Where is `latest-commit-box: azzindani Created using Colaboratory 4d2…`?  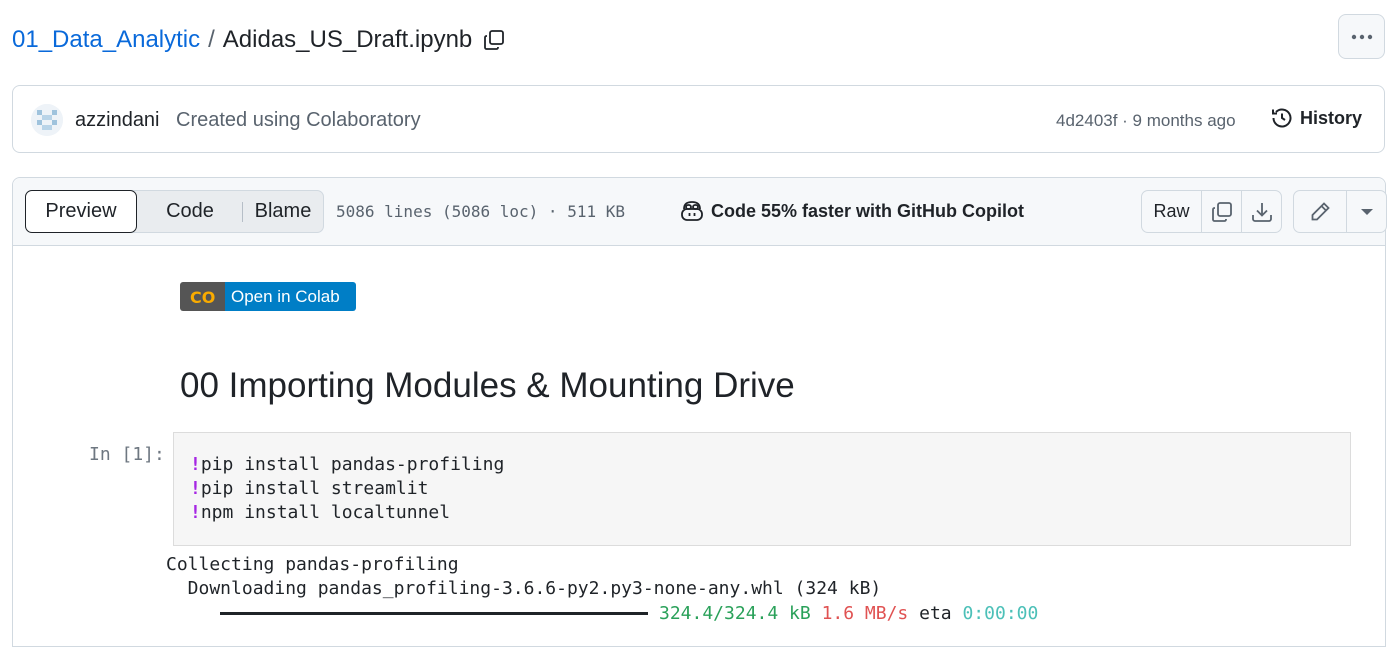
latest-commit-box: azzindani Created using Colaboratory 4d2… is located at coordinates (698, 119).